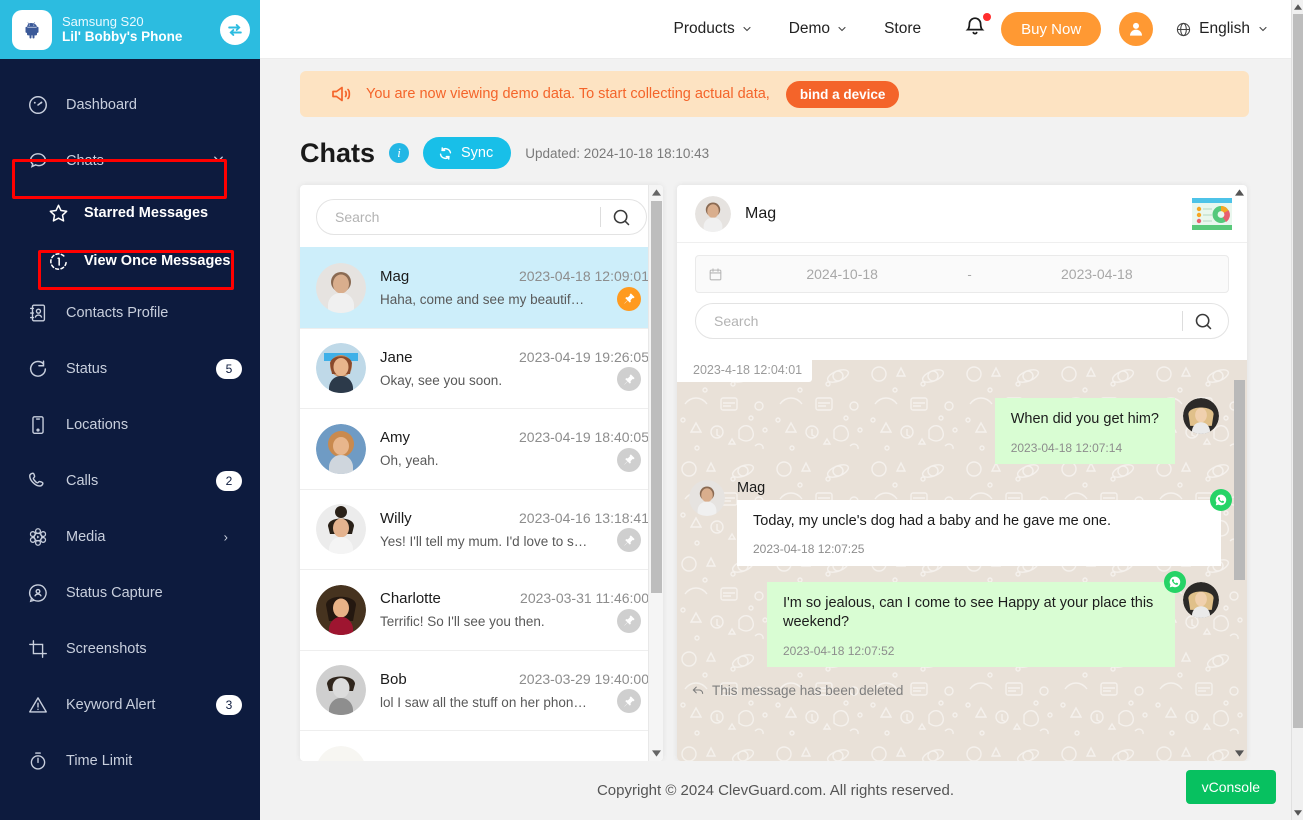 Image resolution: width=1303 pixels, height=820 pixels. I want to click on bind-a-device-button: bind a device, so click(842, 94).